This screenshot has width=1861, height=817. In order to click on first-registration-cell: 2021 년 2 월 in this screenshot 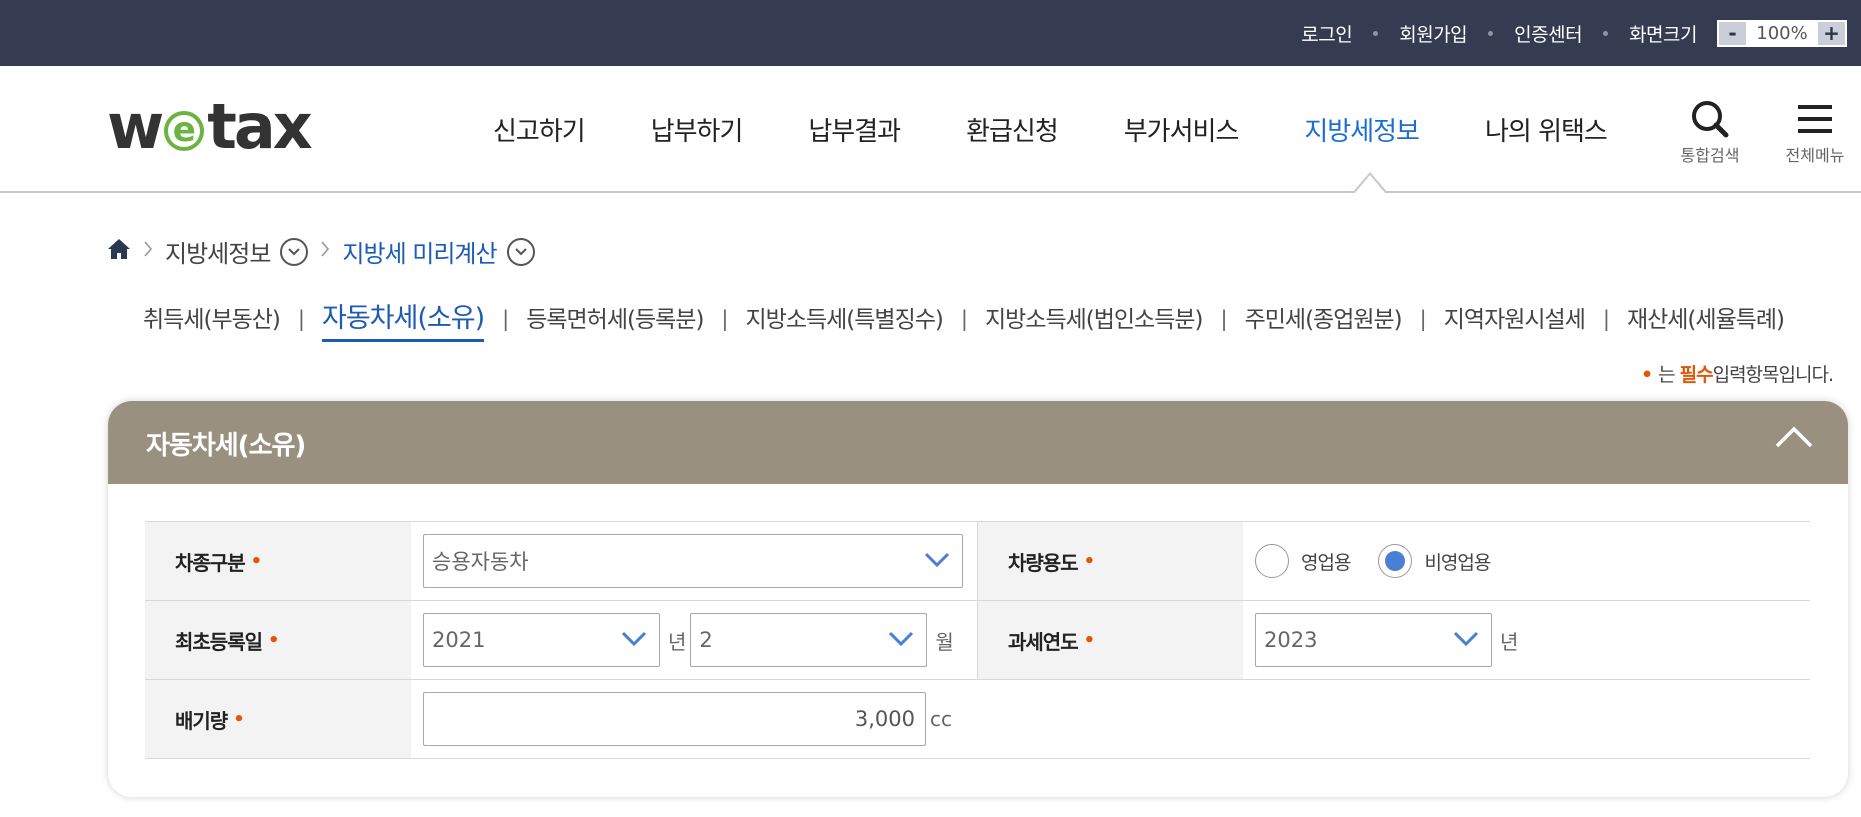, I will do `click(694, 640)`.